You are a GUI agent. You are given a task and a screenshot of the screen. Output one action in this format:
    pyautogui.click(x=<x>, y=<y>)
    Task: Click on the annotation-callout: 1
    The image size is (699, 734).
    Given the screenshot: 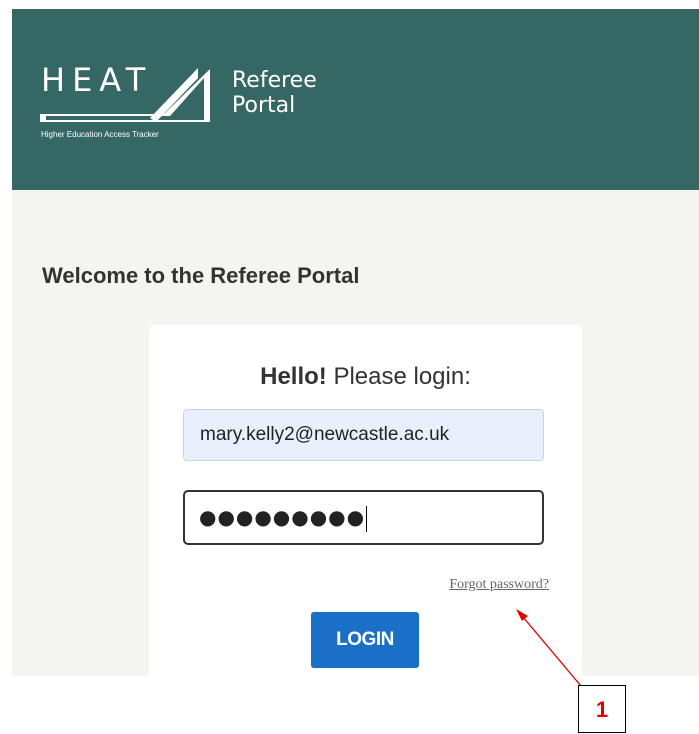 What is the action you would take?
    pyautogui.click(x=602, y=709)
    